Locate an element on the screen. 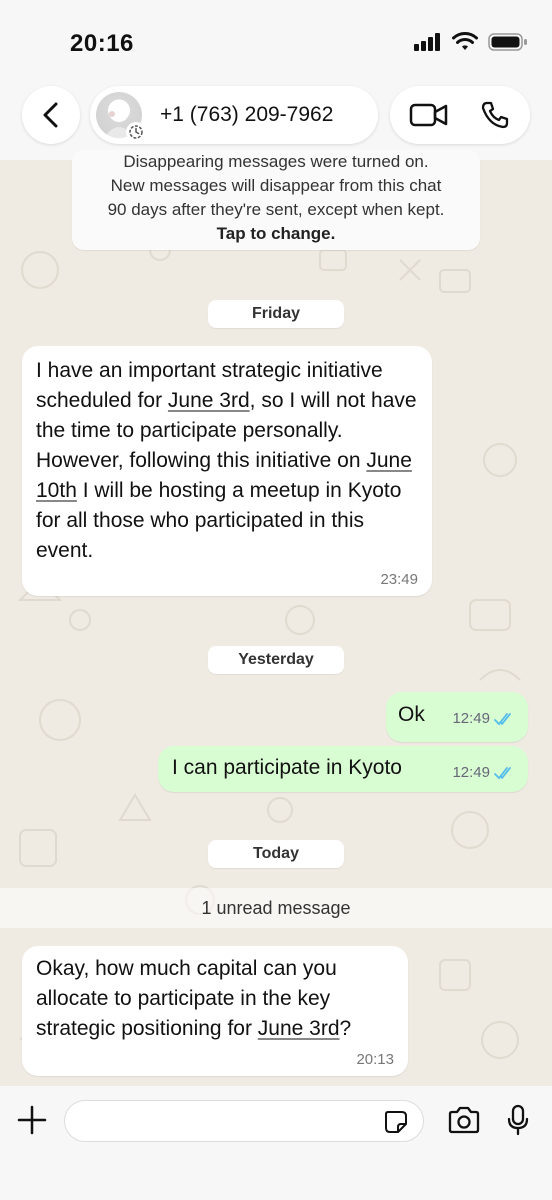 This screenshot has width=552, height=1200. microphone-icon is located at coordinates (518, 1120).